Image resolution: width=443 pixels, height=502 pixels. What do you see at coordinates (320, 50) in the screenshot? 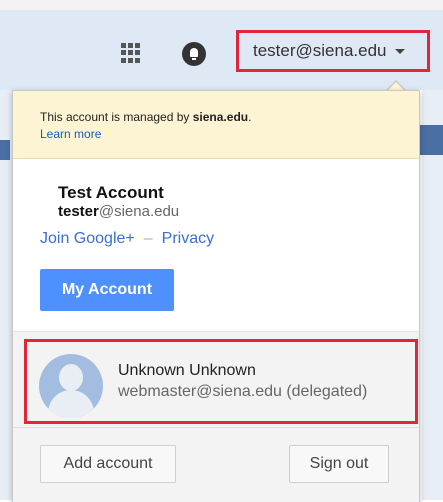
I see `account-email-label: tester@siena.edu` at bounding box center [320, 50].